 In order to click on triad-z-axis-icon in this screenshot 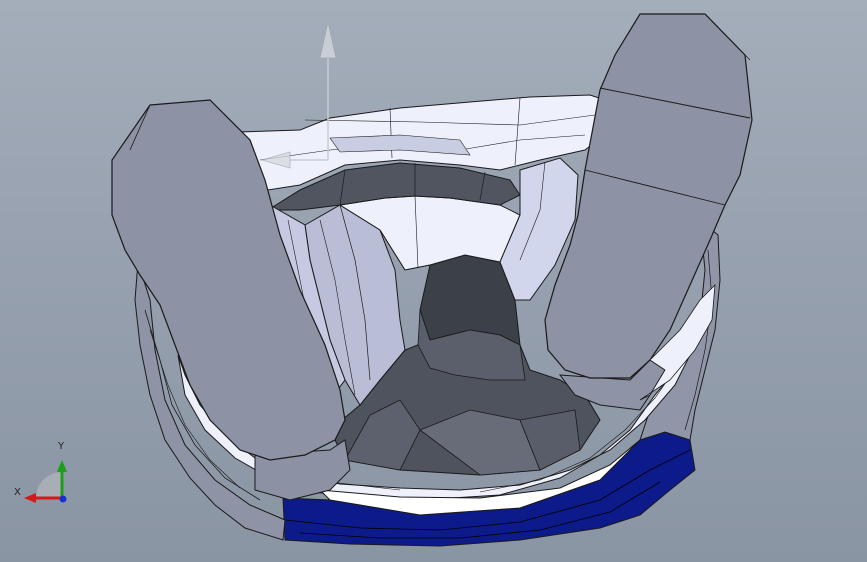, I will do `click(63, 499)`.